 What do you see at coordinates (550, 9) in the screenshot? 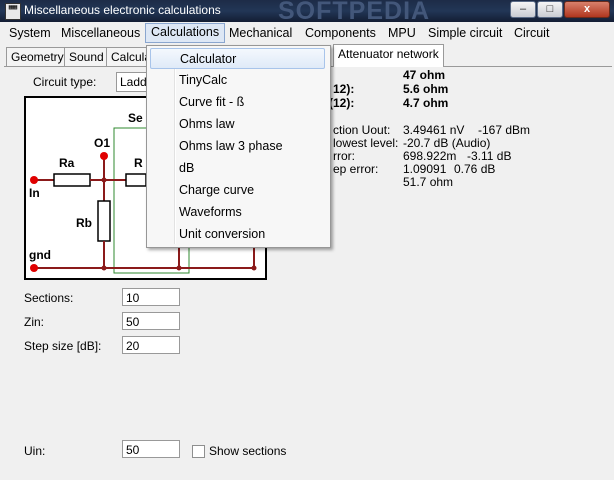
I see `maximize-button: □` at bounding box center [550, 9].